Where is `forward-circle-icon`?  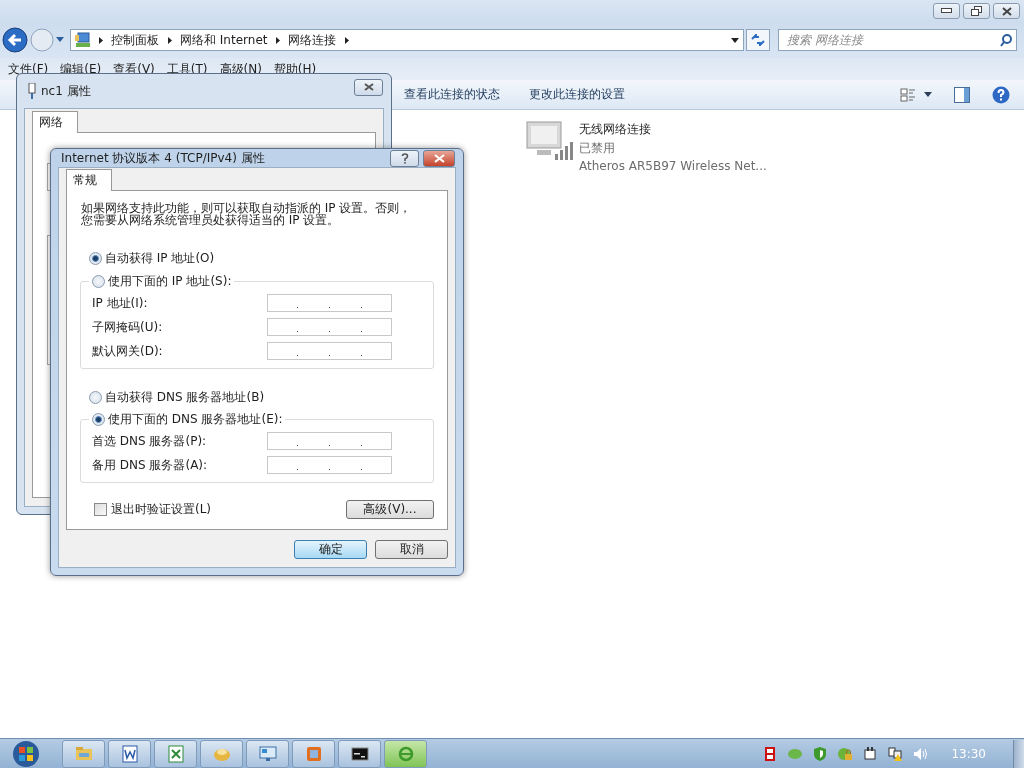
forward-circle-icon is located at coordinates (42, 40).